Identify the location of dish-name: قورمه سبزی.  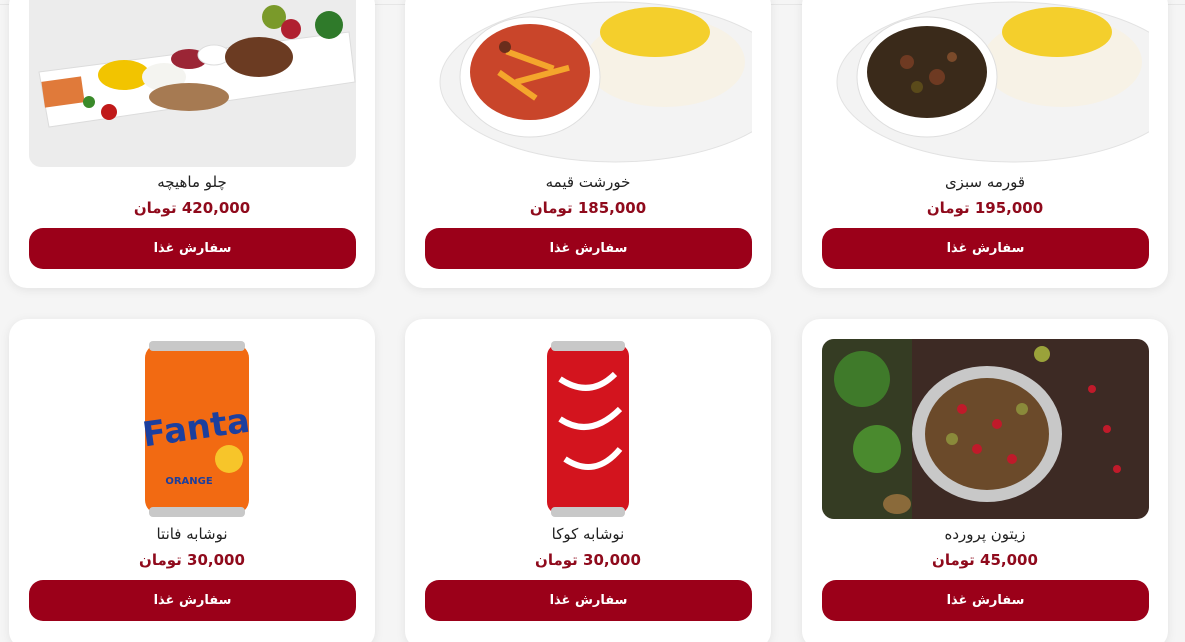
(985, 182).